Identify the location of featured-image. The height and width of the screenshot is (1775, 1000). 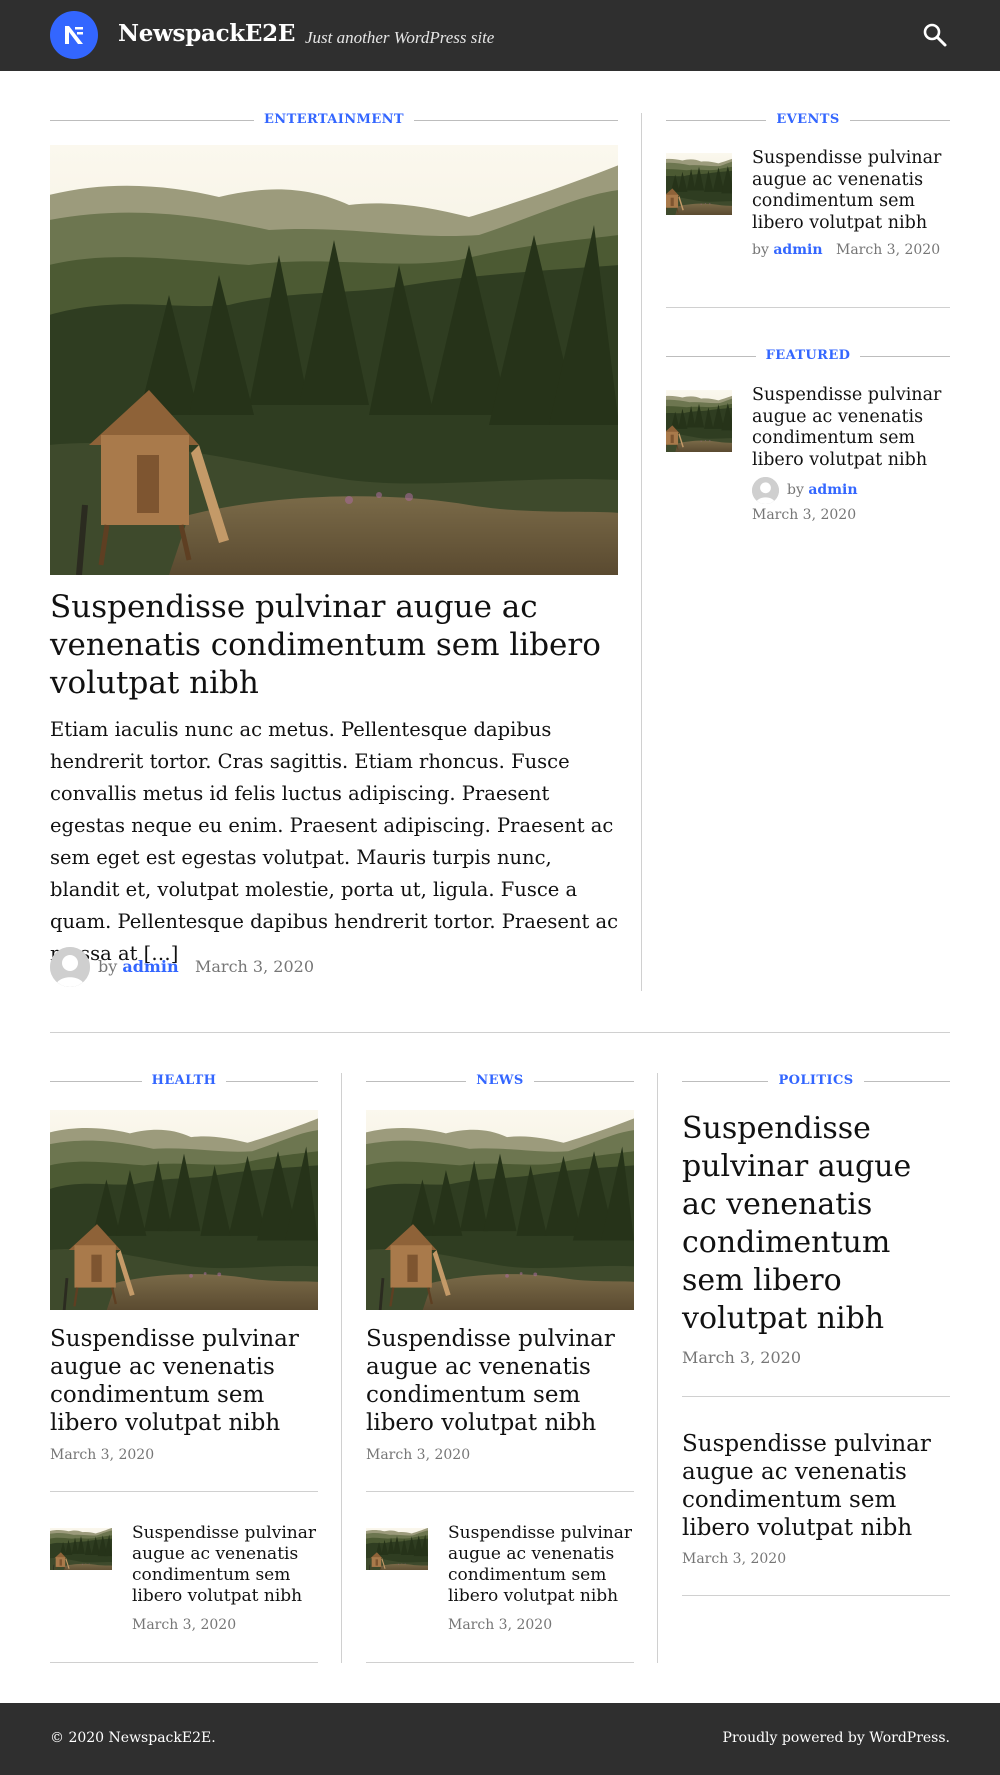
(334, 360).